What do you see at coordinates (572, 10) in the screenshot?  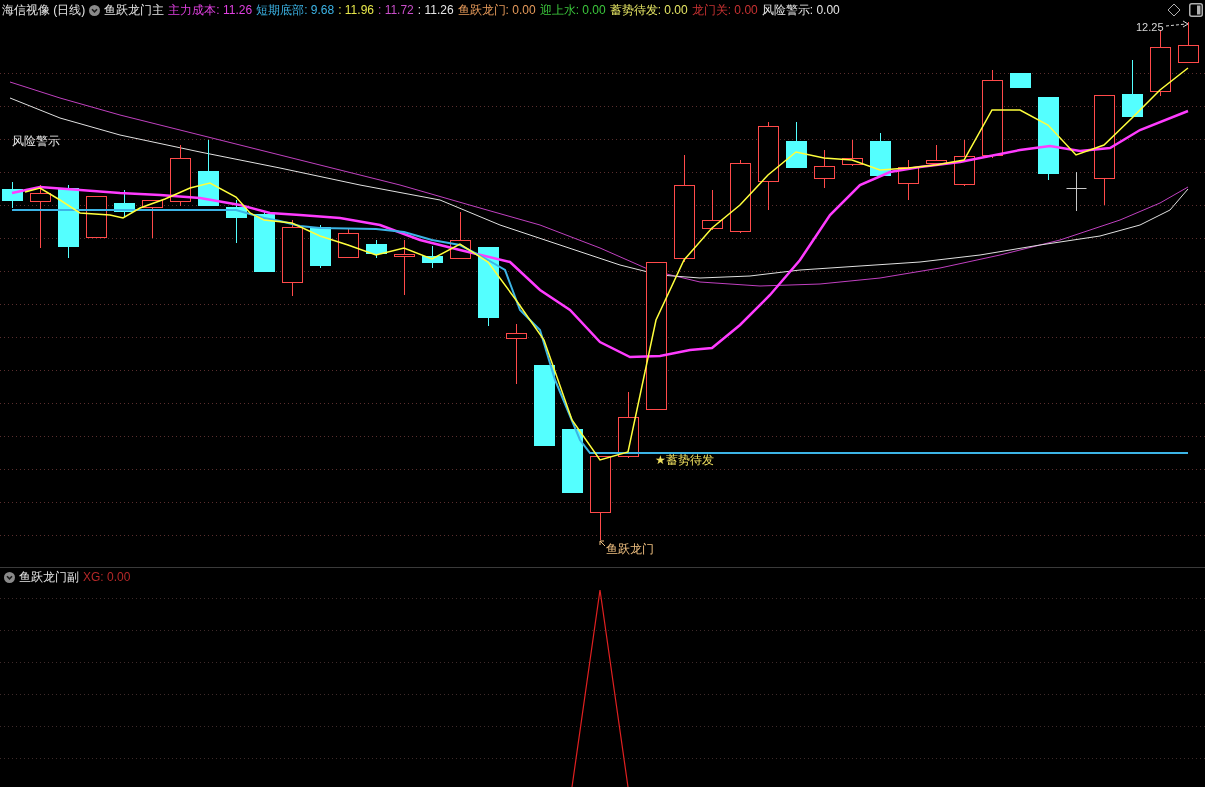 I see `indicator-value: 迎上水: 0.00` at bounding box center [572, 10].